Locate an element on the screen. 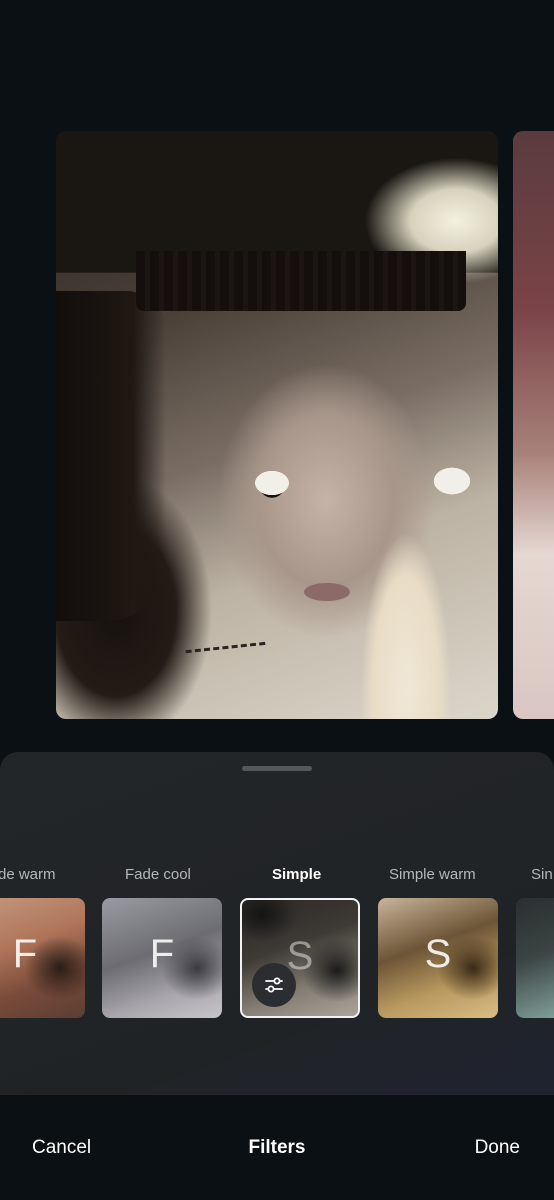 The height and width of the screenshot is (1200, 554). filter-label-fade-warm: de warm is located at coordinates (28, 874).